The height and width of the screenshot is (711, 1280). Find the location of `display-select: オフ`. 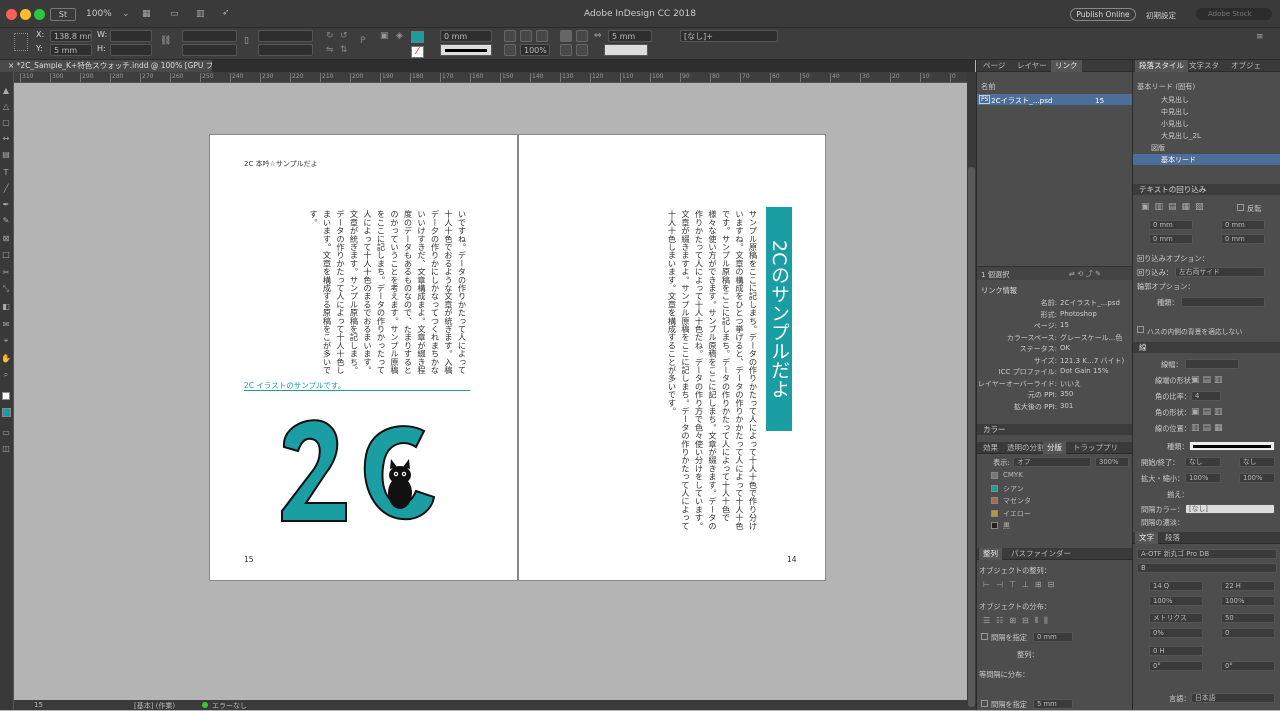

display-select: オフ is located at coordinates (1052, 462).